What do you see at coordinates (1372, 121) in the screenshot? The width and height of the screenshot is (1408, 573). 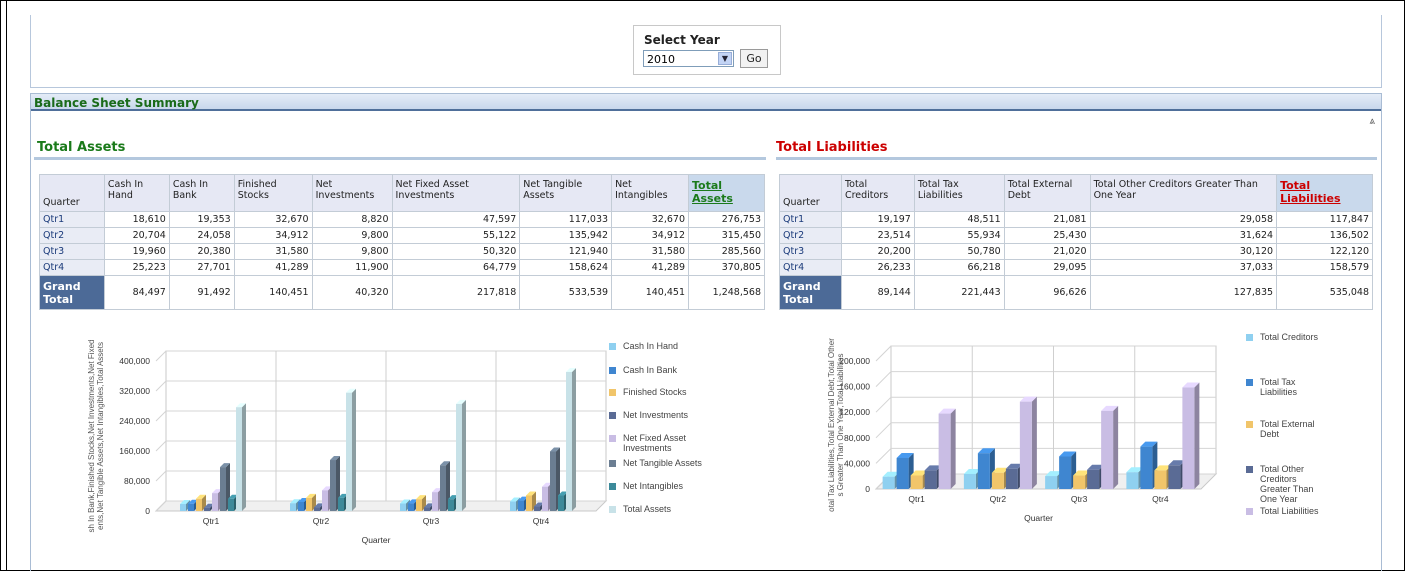 I see `double-chevron-up-icon: ⩓` at bounding box center [1372, 121].